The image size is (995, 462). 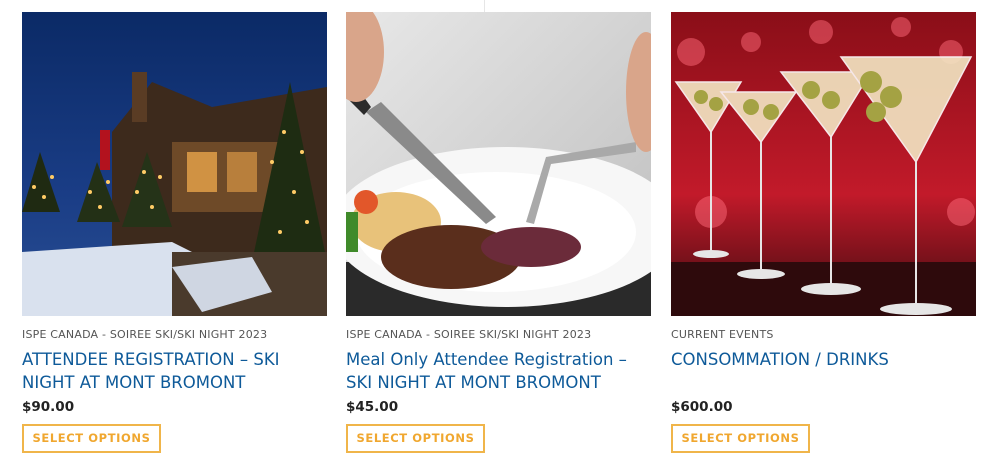 What do you see at coordinates (372, 407) in the screenshot?
I see `product-price: $45.00` at bounding box center [372, 407].